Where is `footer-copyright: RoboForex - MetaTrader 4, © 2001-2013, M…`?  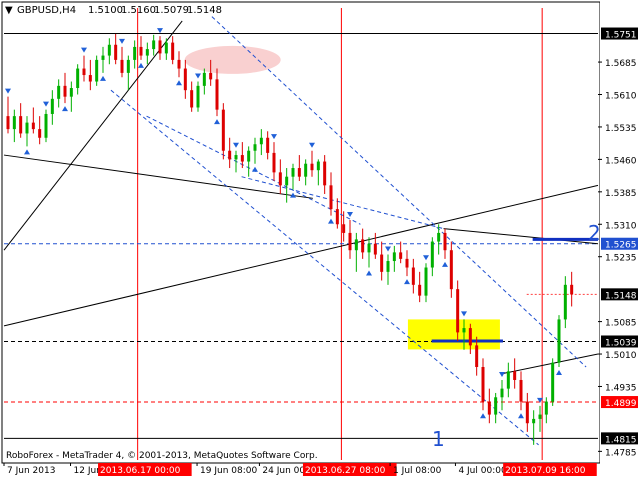
footer-copyright: RoboForex - MetaTrader 4, © 2001-2013, M… is located at coordinates (162, 456).